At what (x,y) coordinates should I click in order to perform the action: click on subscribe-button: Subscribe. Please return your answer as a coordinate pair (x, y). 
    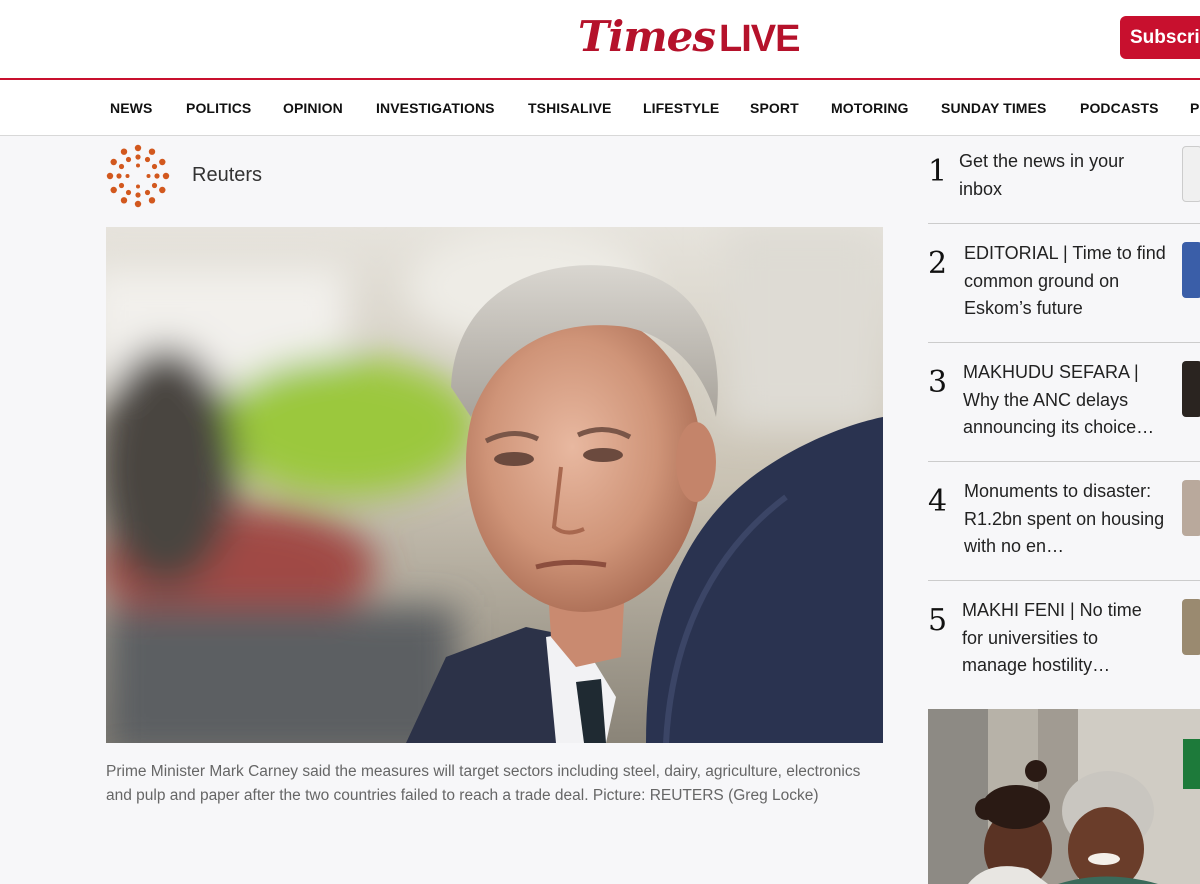
    Looking at the image, I should click on (1160, 37).